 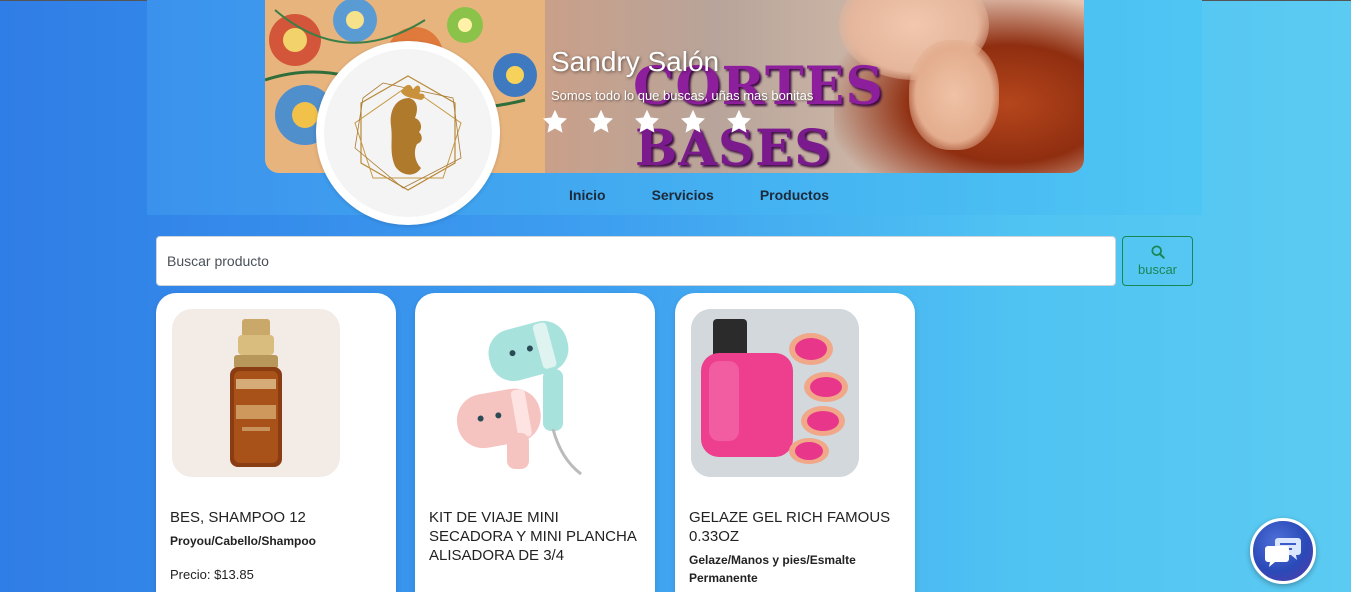 What do you see at coordinates (636, 261) in the screenshot?
I see `search-input` at bounding box center [636, 261].